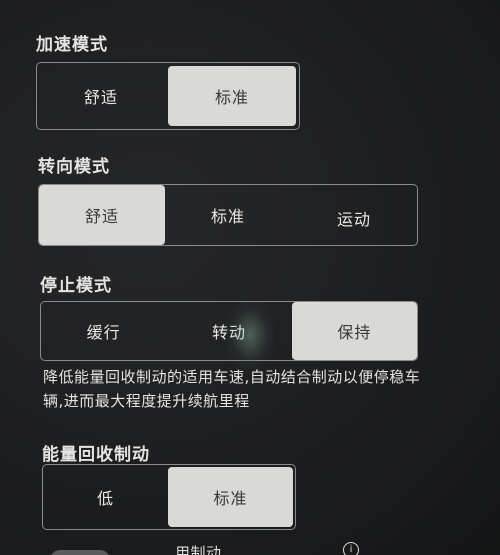 Image resolution: width=500 pixels, height=555 pixels. I want to click on bottom-setting-label: 用制动, so click(198, 549).